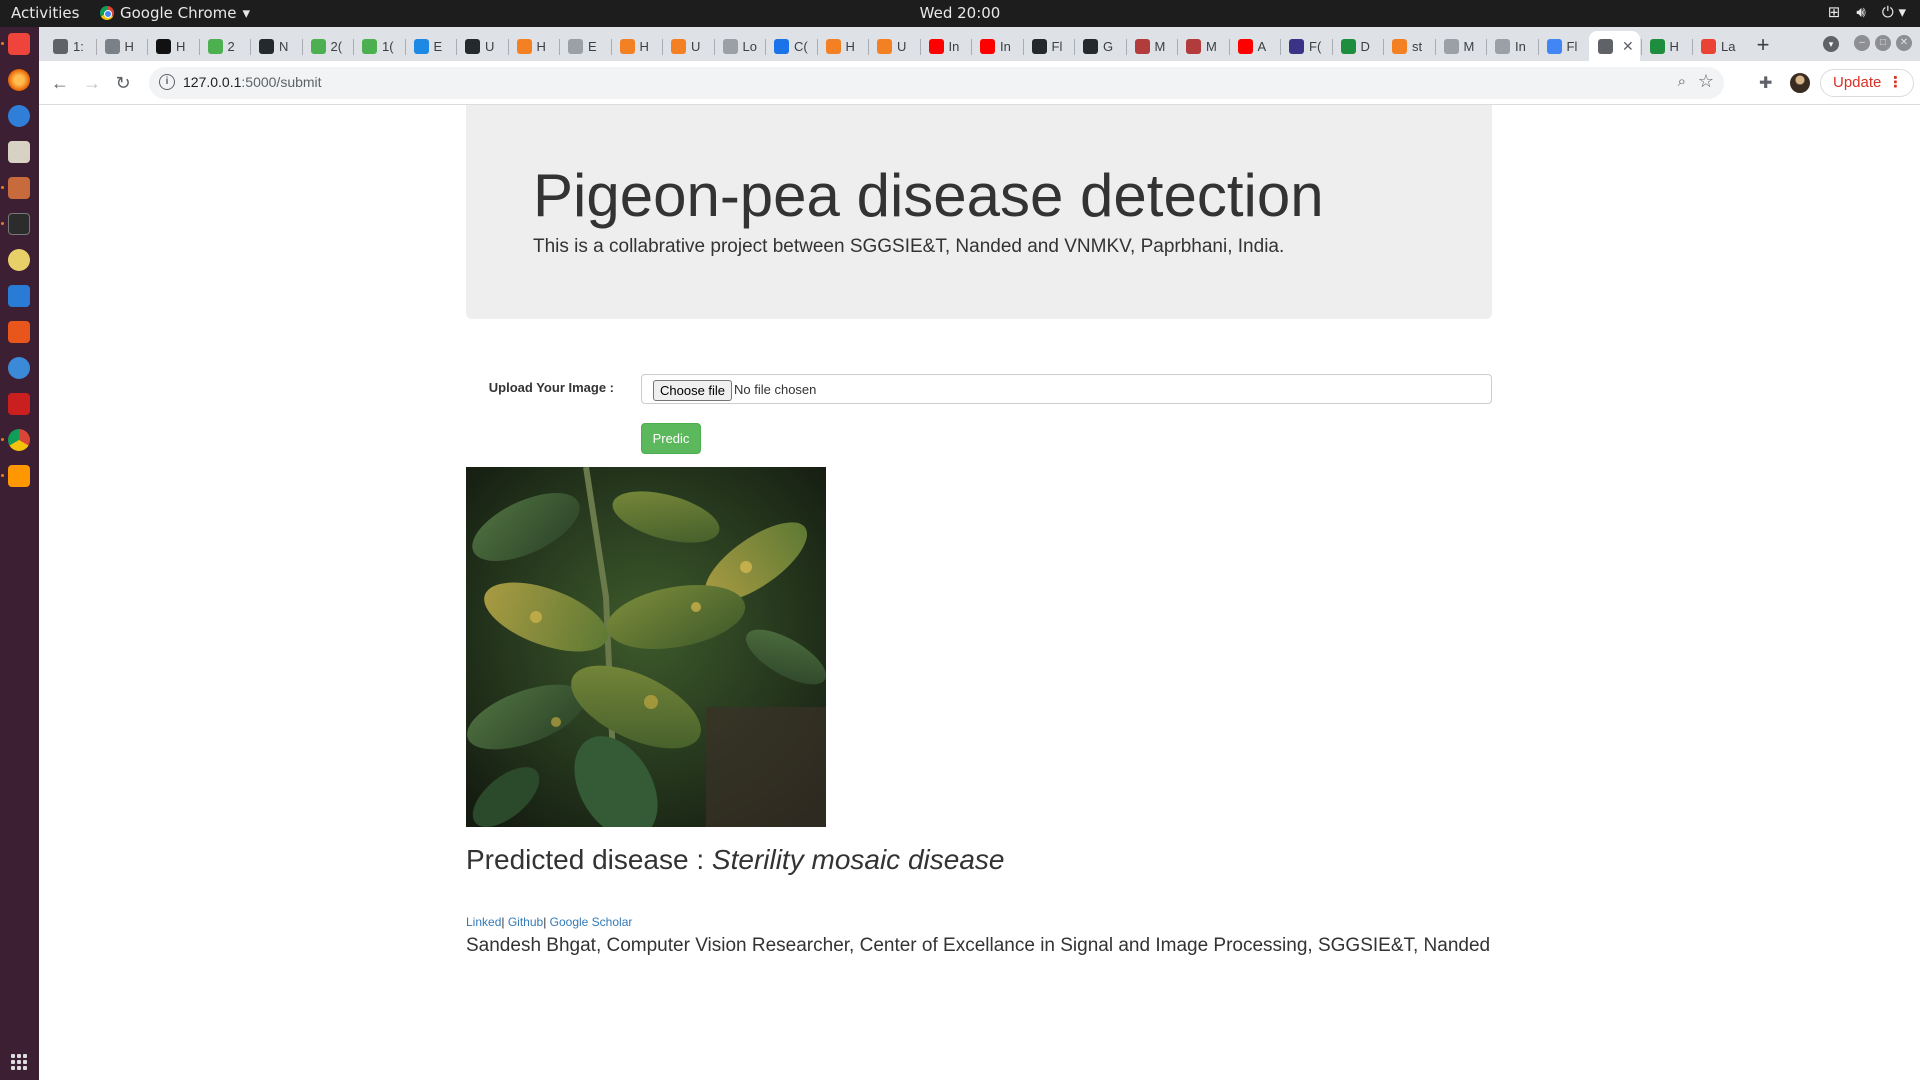 The height and width of the screenshot is (1080, 1920). Describe the element at coordinates (1682, 81) in the screenshot. I see `zoom-icon: ⌕` at that location.